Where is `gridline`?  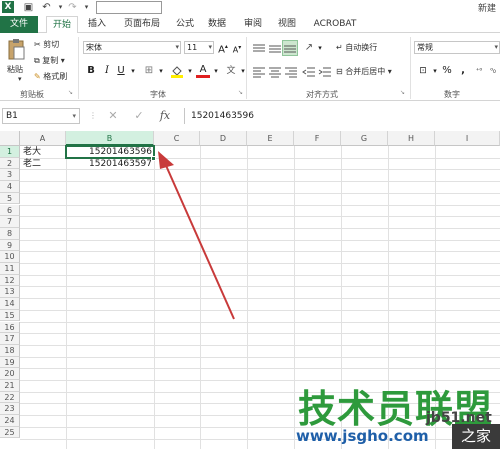
gridline is located at coordinates (260, 287).